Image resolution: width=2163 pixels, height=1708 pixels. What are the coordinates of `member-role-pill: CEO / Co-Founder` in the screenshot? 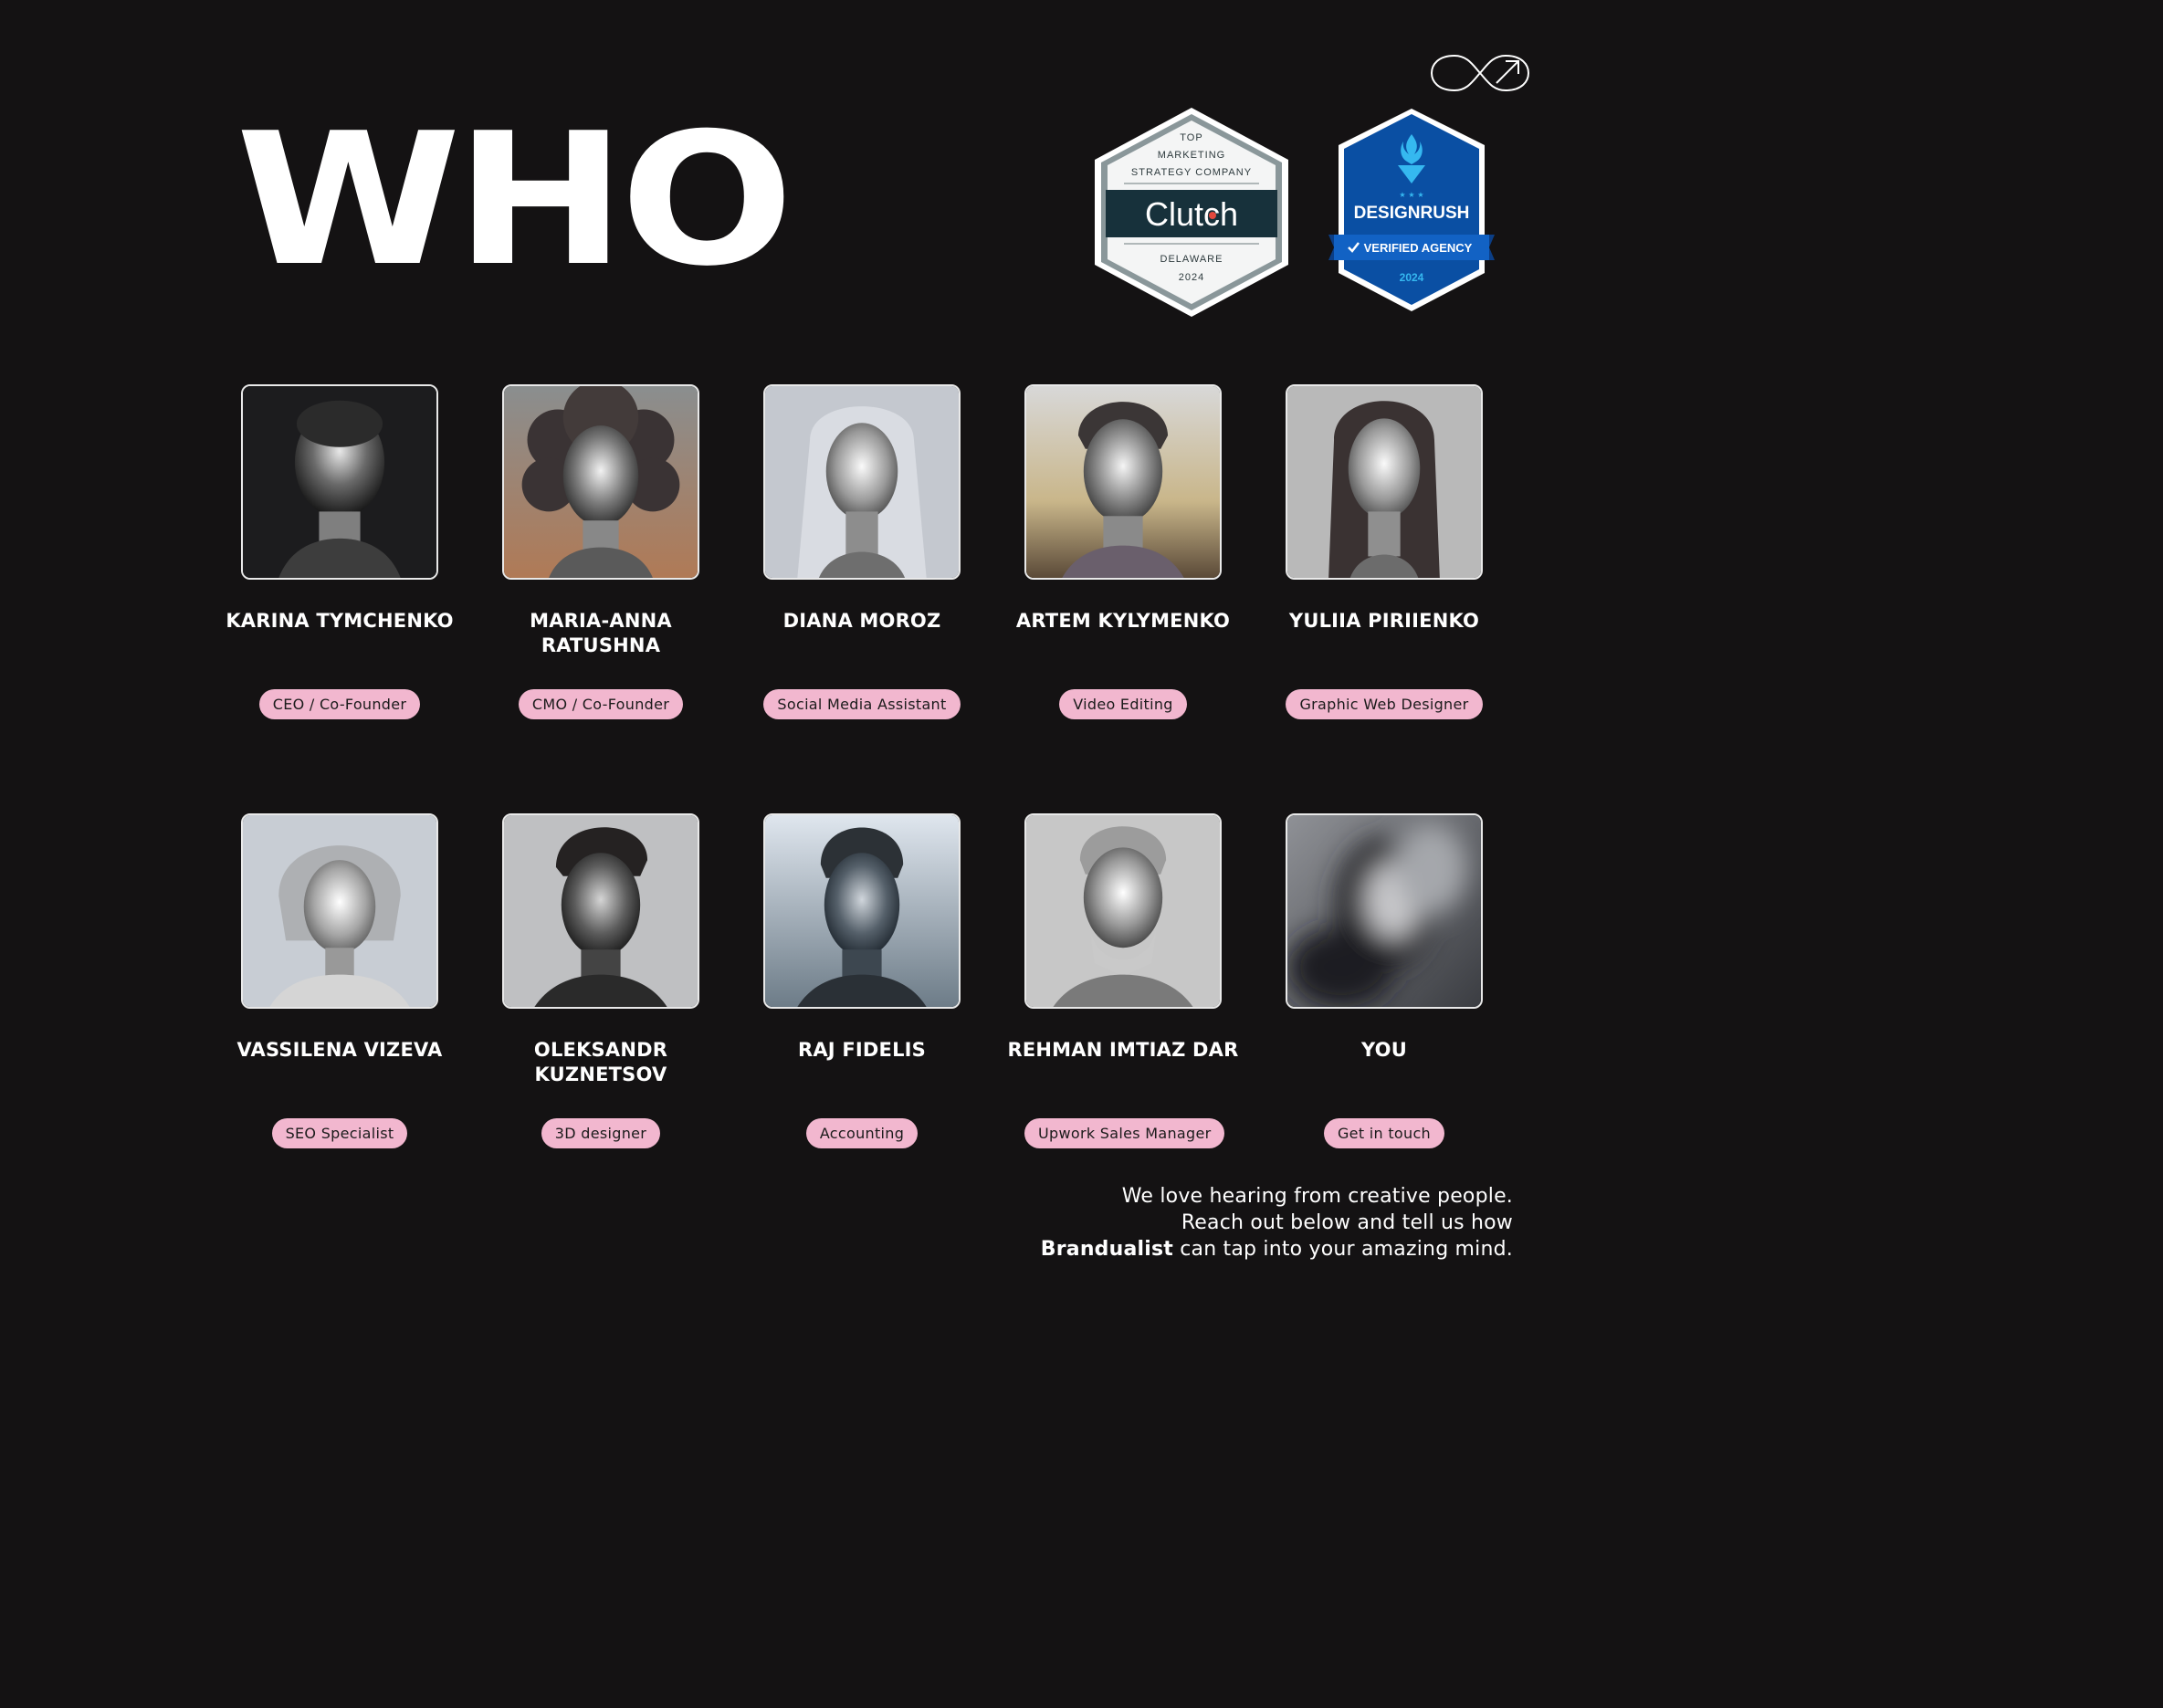 It's located at (339, 704).